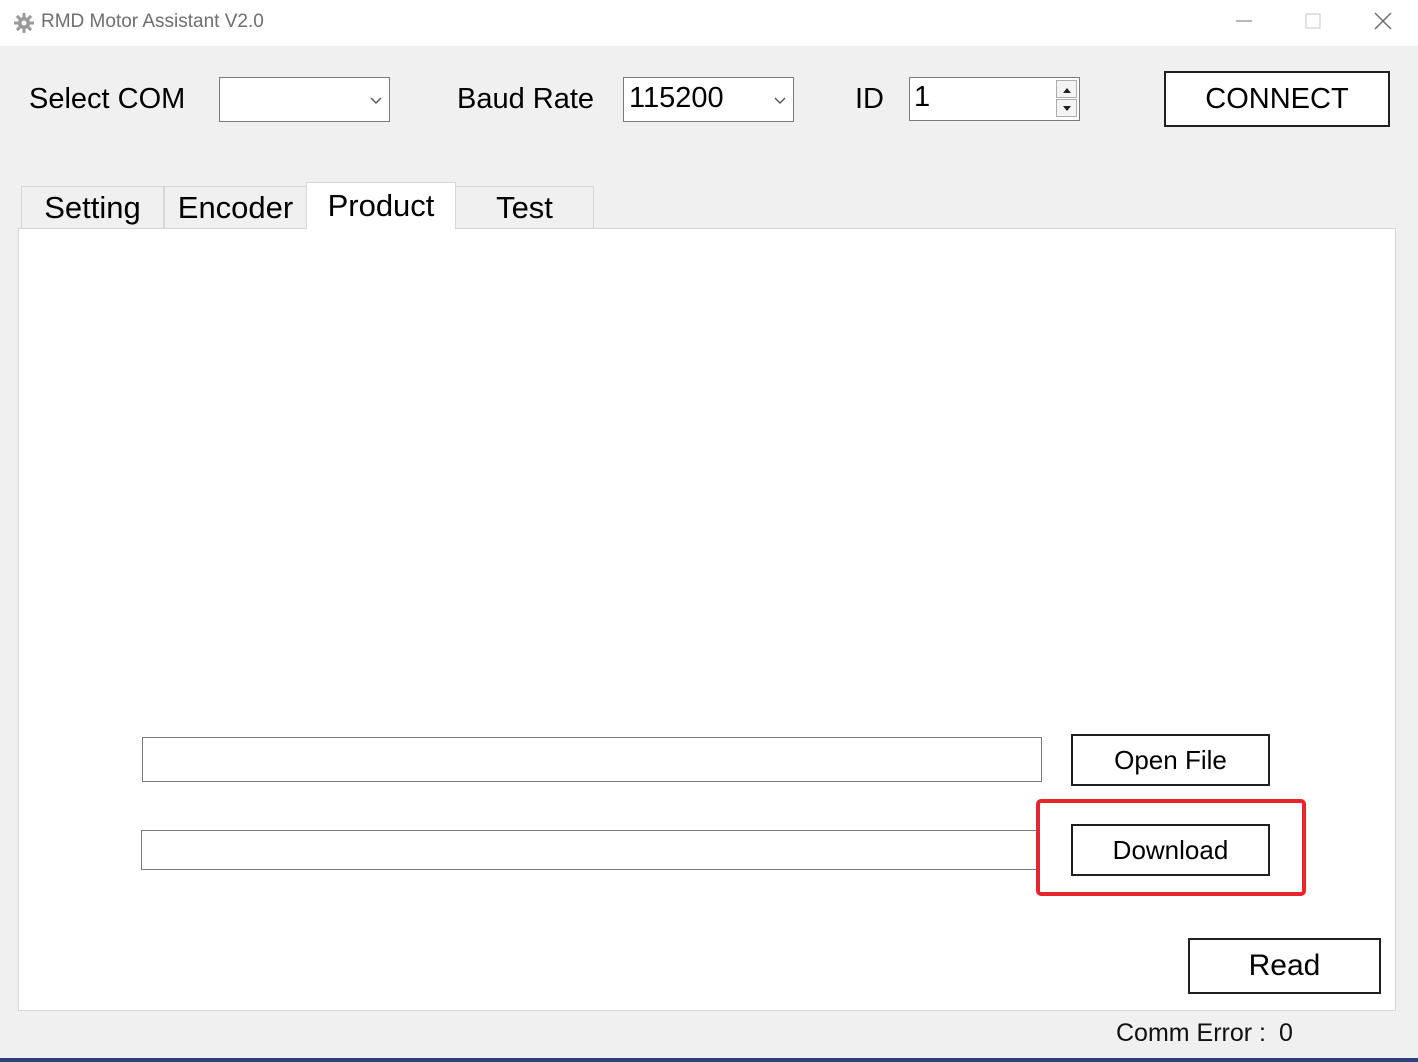 Image resolution: width=1418 pixels, height=1062 pixels. What do you see at coordinates (235, 207) in the screenshot?
I see `tab-encoder: Encoder` at bounding box center [235, 207].